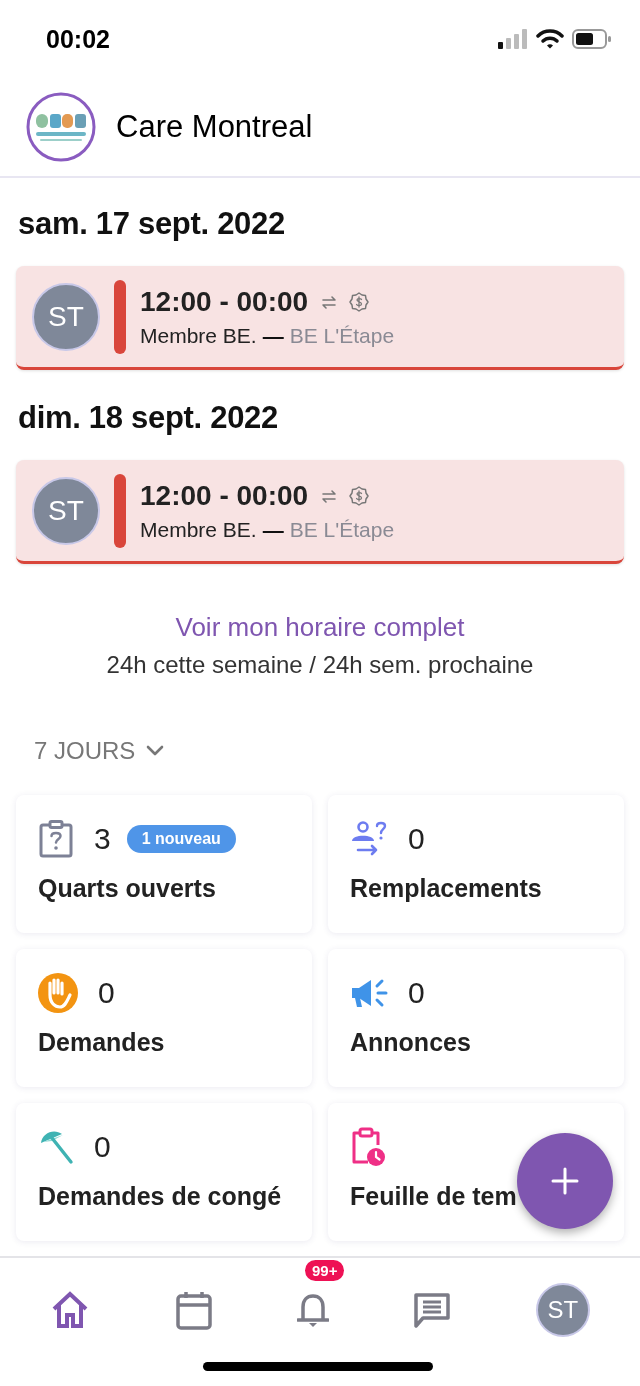 This screenshot has height=1386, width=640. What do you see at coordinates (155, 751) in the screenshot?
I see `chevron-down-icon` at bounding box center [155, 751].